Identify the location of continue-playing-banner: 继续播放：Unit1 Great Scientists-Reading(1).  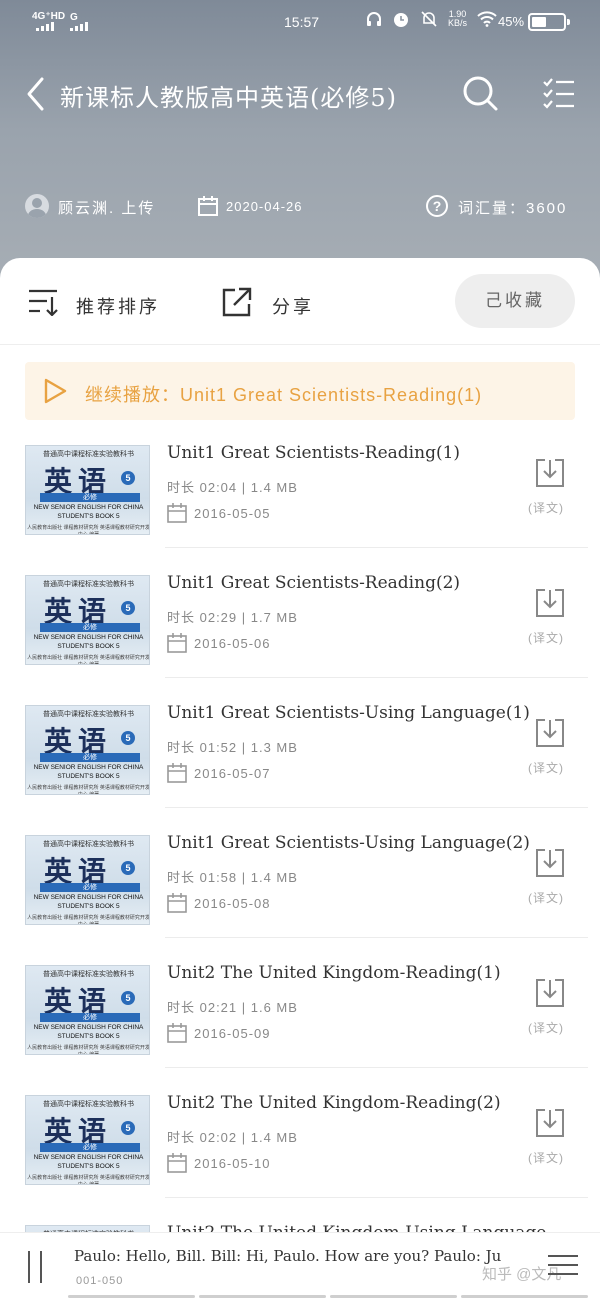
(300, 391).